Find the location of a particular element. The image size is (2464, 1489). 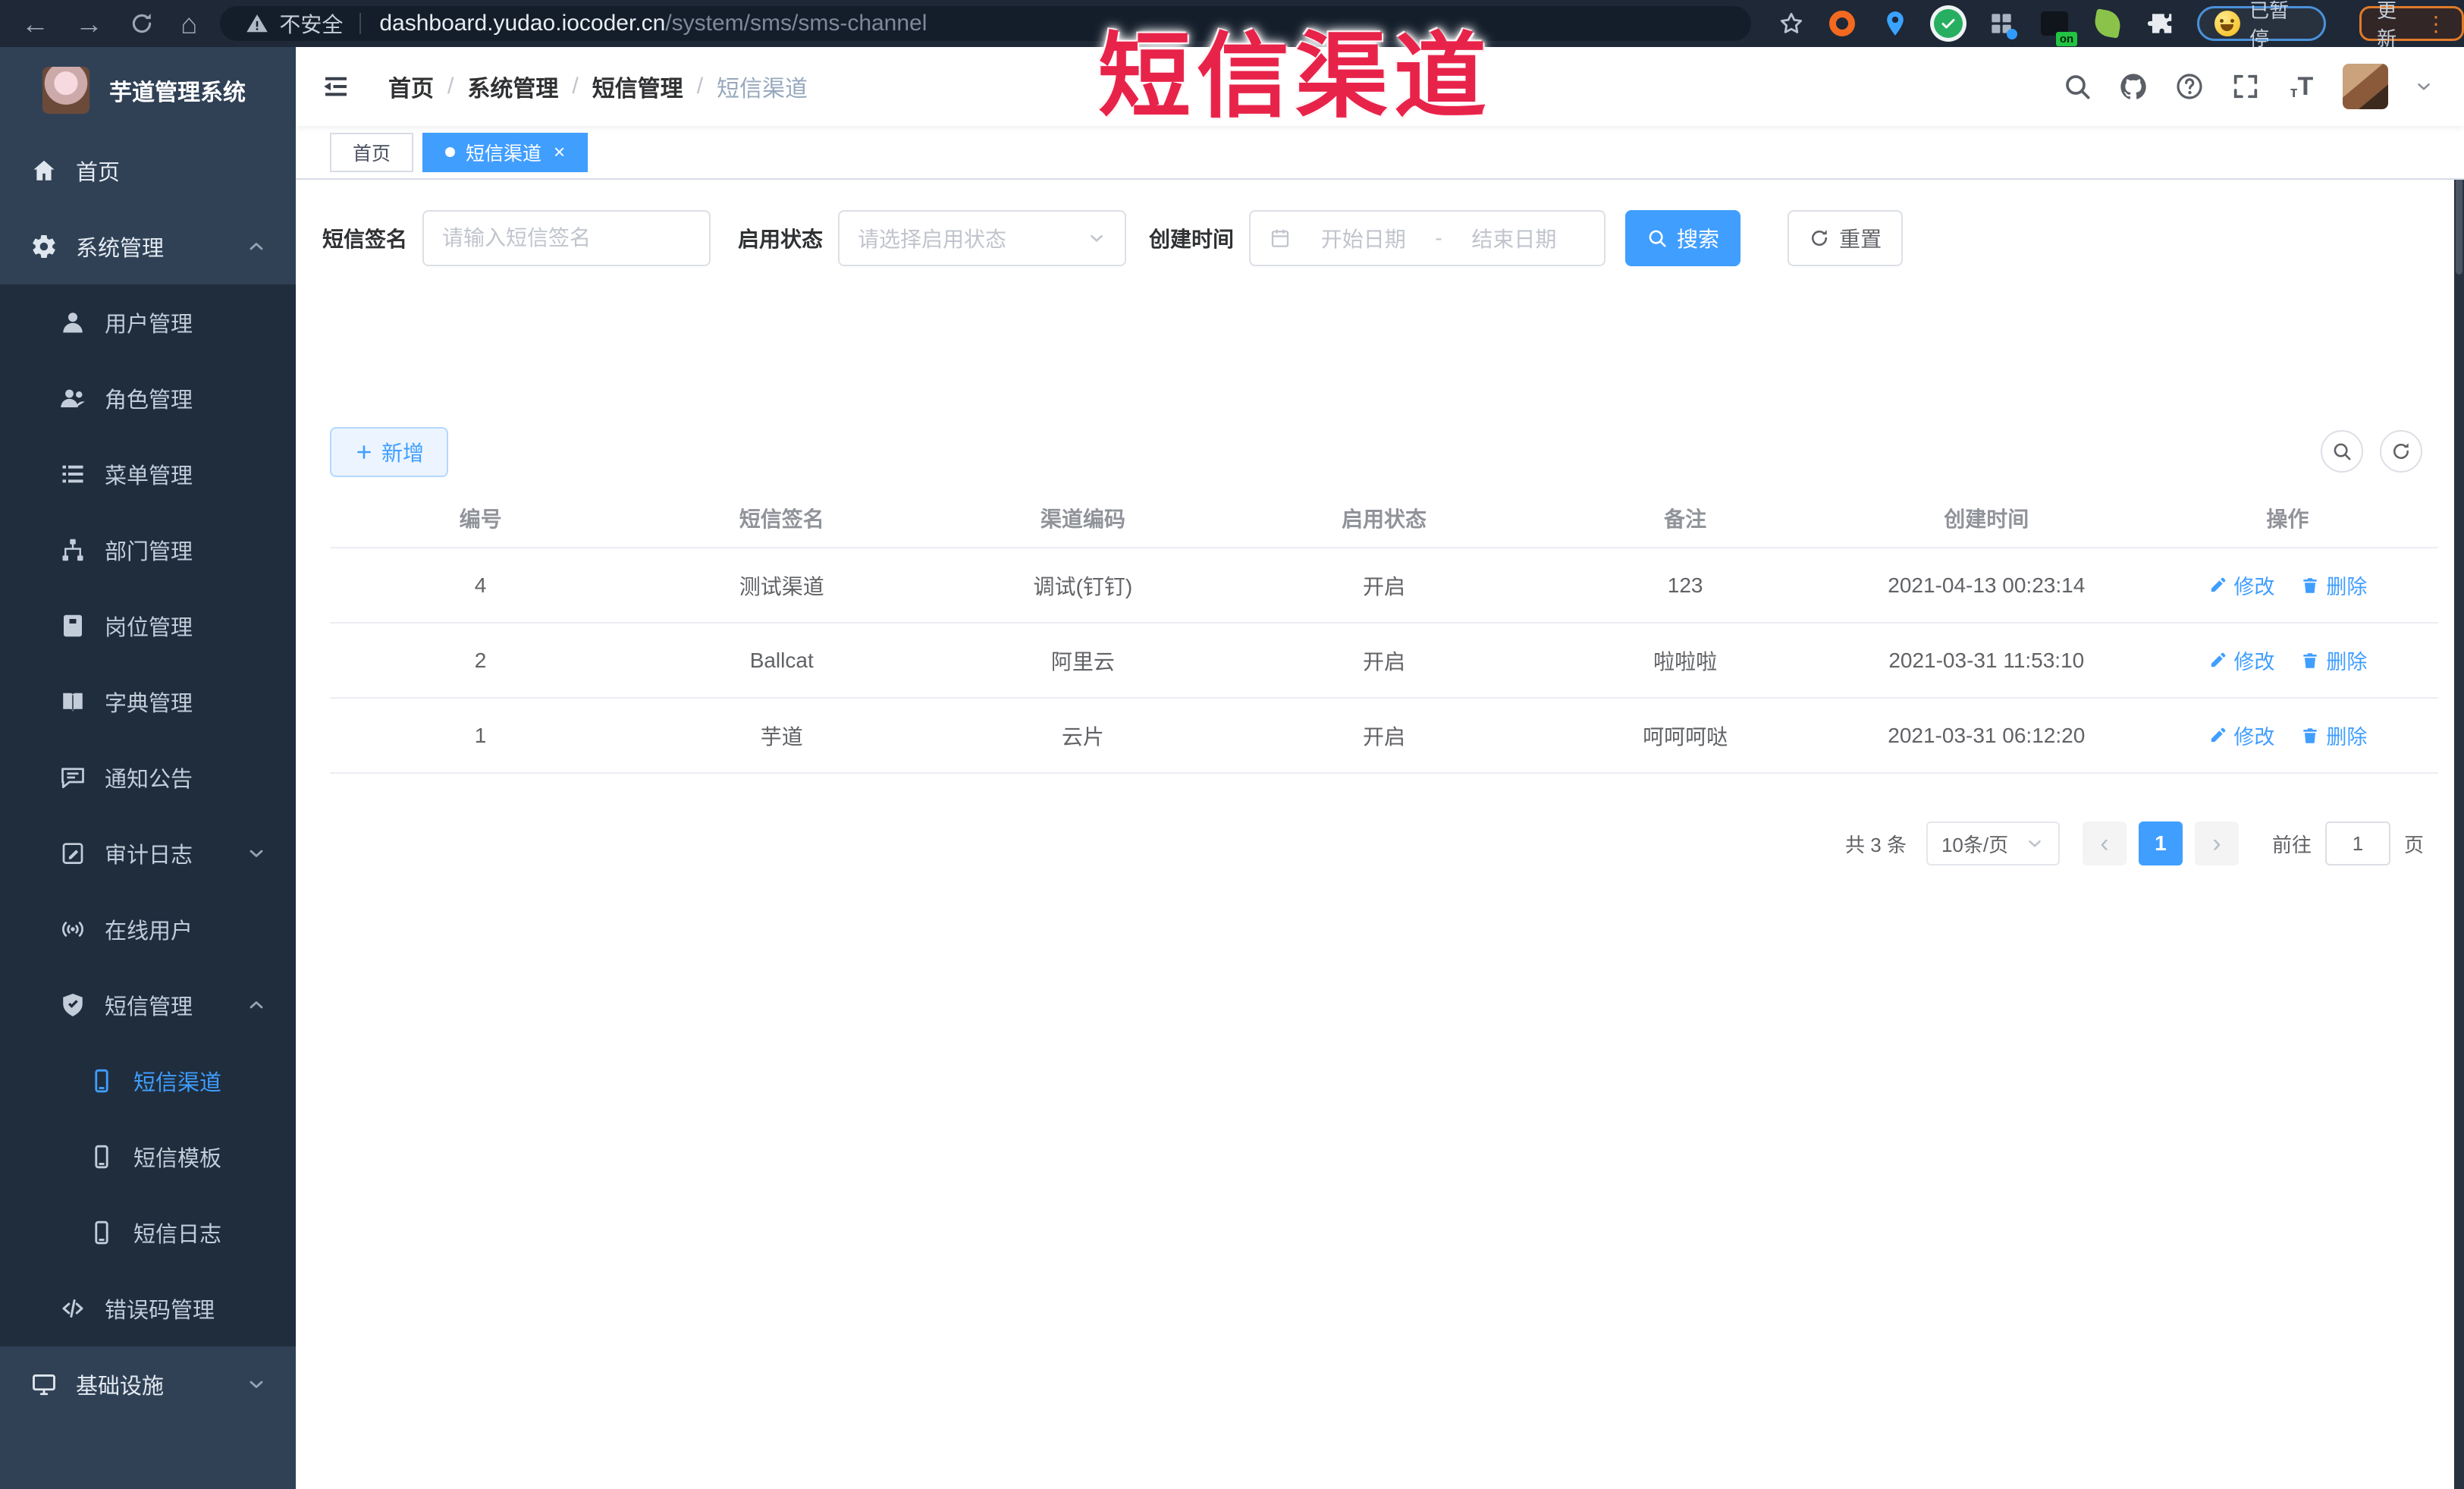

online-icon is located at coordinates (72, 930).